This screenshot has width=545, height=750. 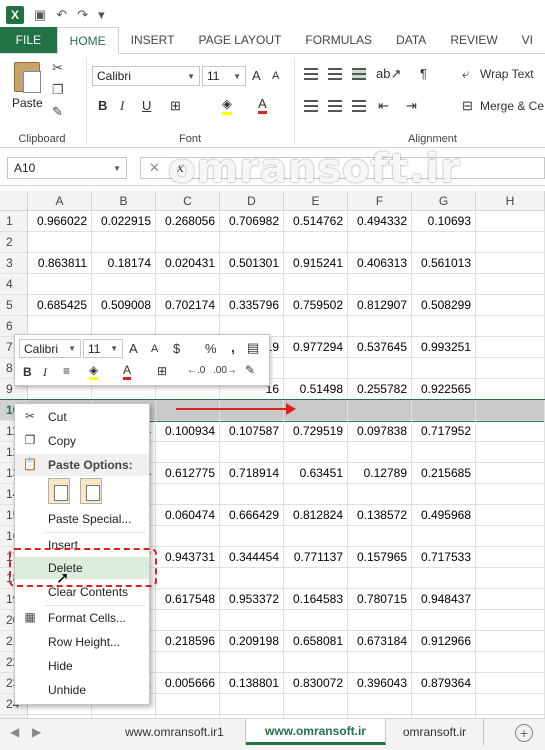 I want to click on table-row: 2, so click(x=272, y=242).